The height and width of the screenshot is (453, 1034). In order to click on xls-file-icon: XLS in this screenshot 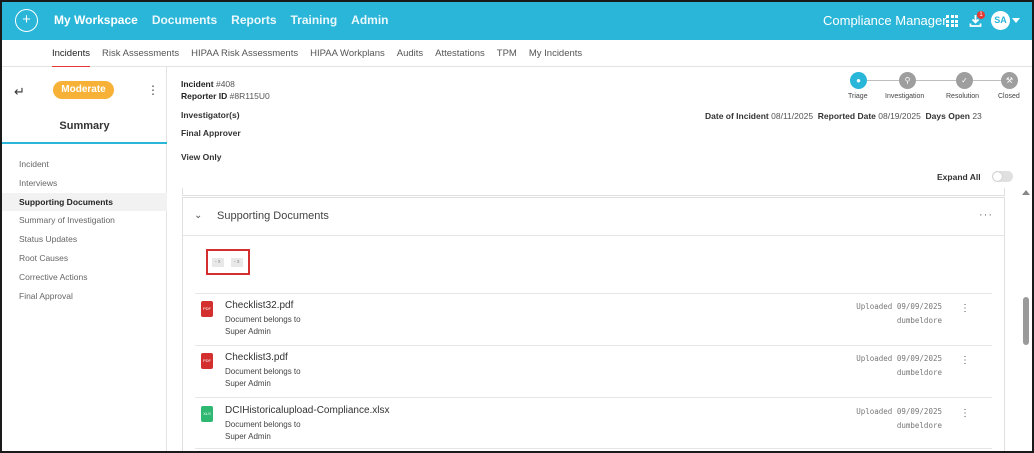, I will do `click(207, 414)`.